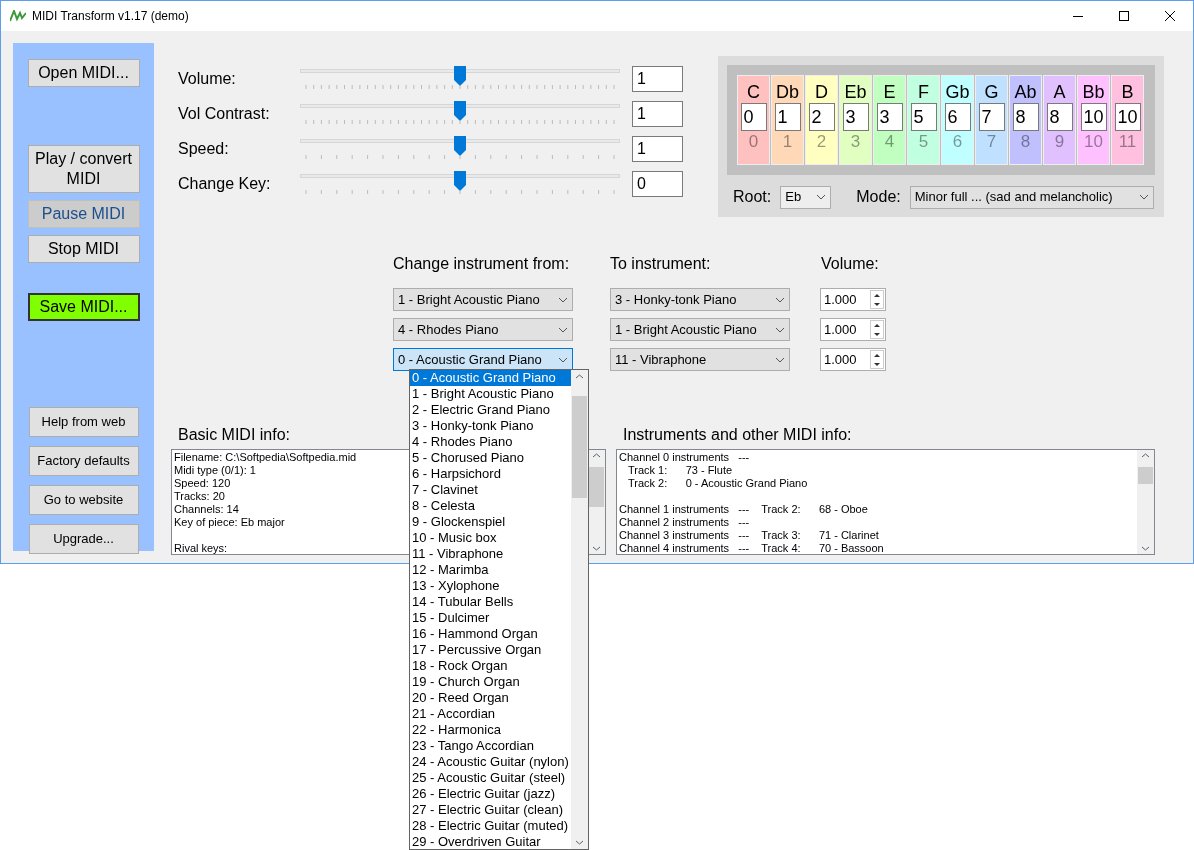 The width and height of the screenshot is (1194, 850). What do you see at coordinates (806, 197) in the screenshot?
I see `root-dropdown: Eb` at bounding box center [806, 197].